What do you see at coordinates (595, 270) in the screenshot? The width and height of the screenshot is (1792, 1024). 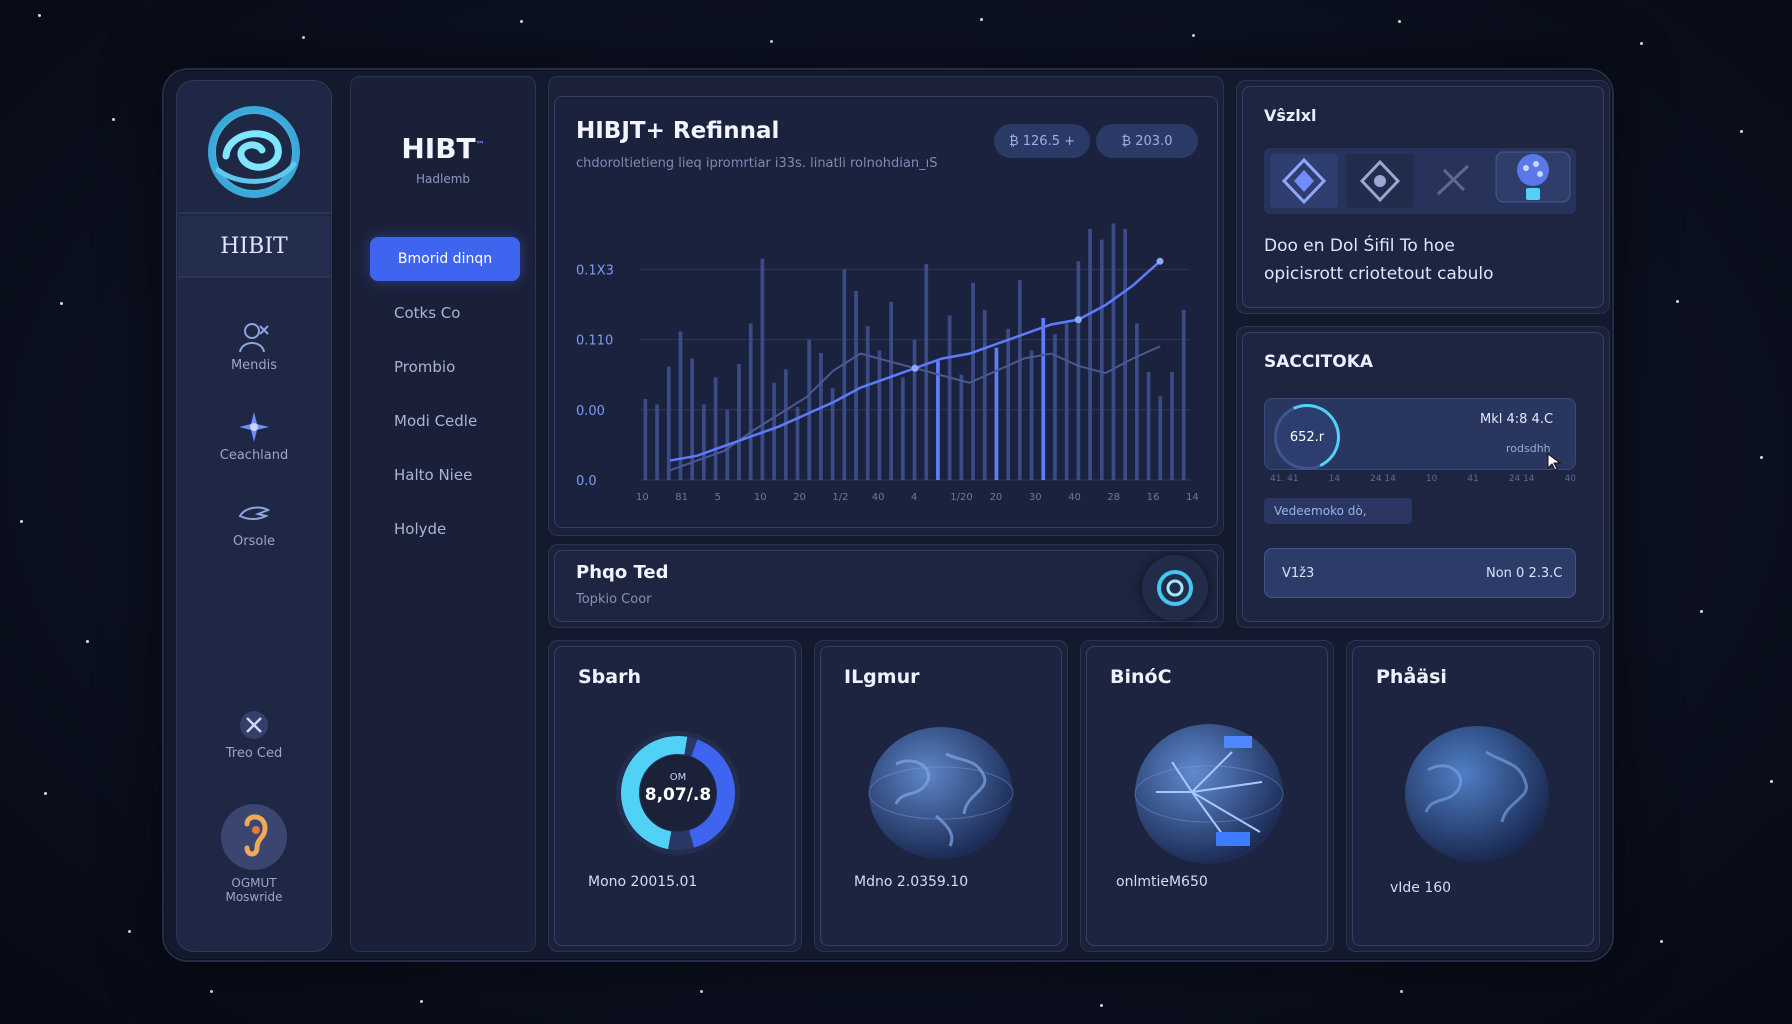 I see `y-tick-label: 0.1X3` at bounding box center [595, 270].